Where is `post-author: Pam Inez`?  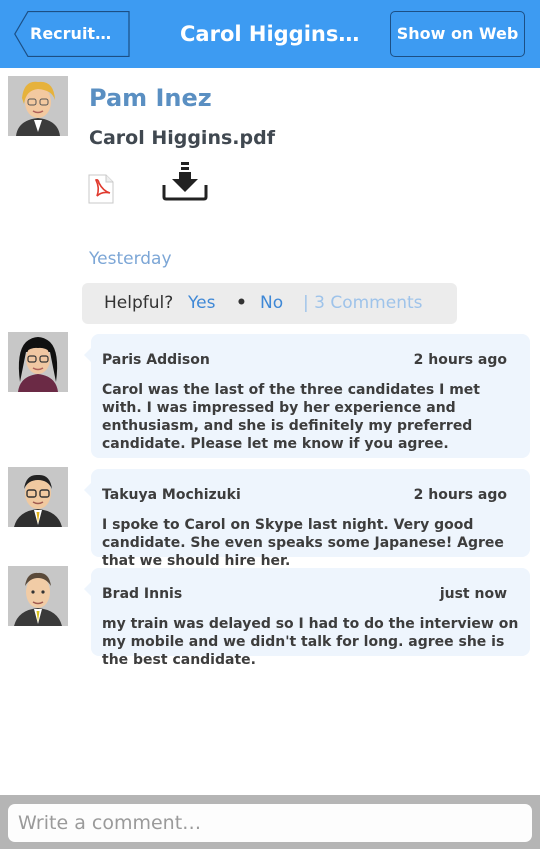
post-author: Pam Inez is located at coordinates (150, 98).